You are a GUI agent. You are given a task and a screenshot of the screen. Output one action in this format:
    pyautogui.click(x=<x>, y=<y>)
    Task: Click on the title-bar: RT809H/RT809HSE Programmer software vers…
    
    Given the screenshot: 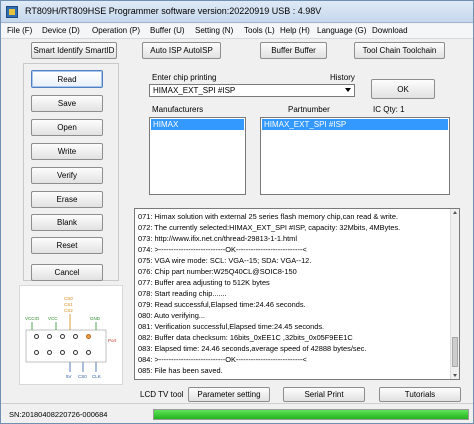 What is the action you would take?
    pyautogui.click(x=237, y=12)
    